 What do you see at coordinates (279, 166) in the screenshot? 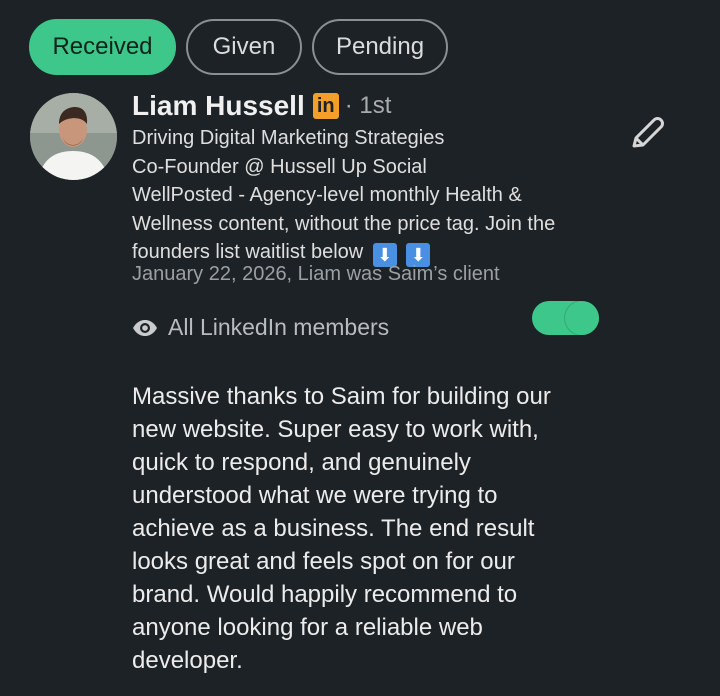
I see `headline-line: Co-Founder @ Hussell Up Social` at bounding box center [279, 166].